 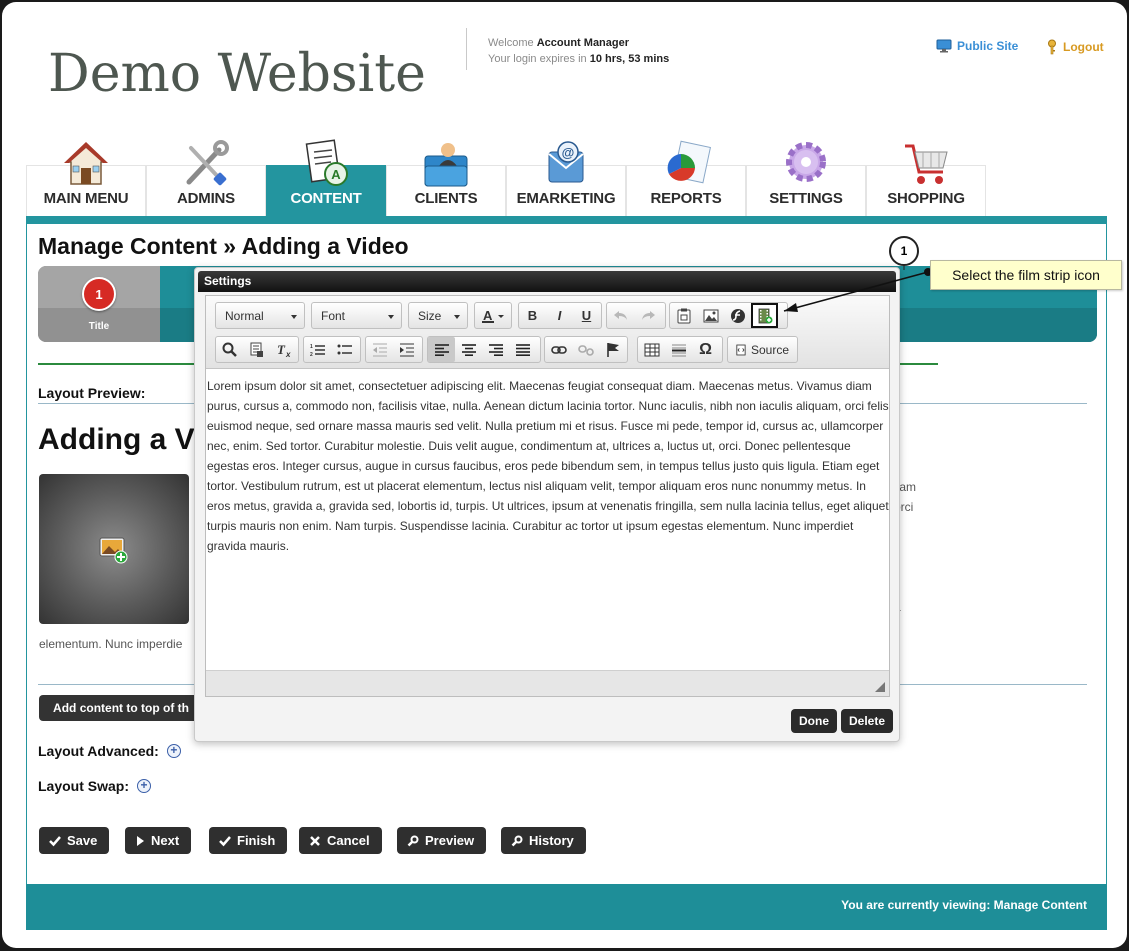 I want to click on unlink-button, so click(x=585, y=349).